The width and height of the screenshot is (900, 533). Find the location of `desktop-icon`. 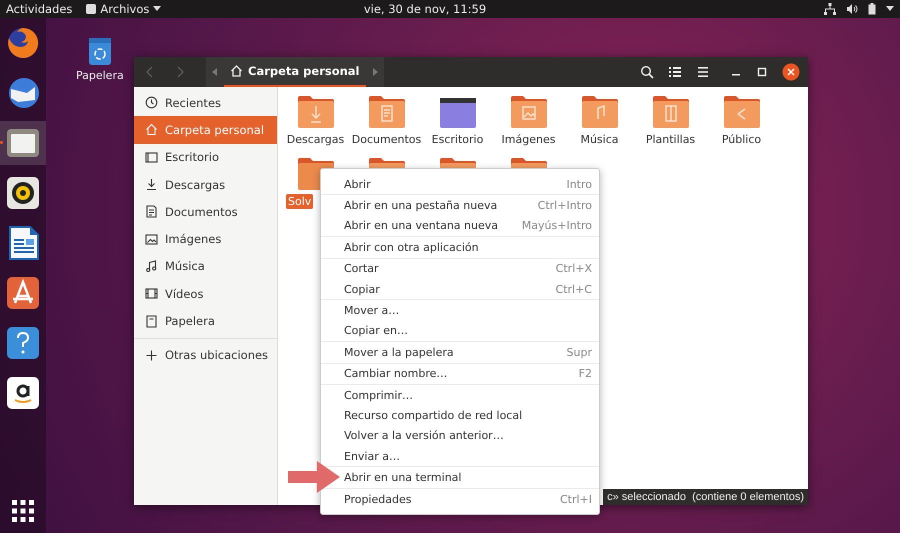

desktop-icon is located at coordinates (151, 157).